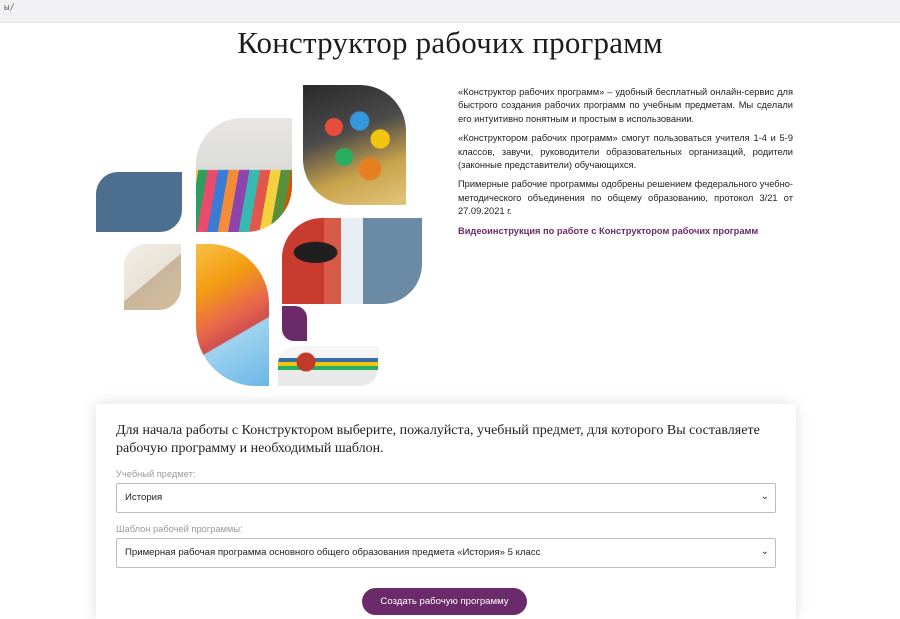 The height and width of the screenshot is (619, 900). Describe the element at coordinates (232, 315) in the screenshot. I see `collage-image-curled-paper` at that location.